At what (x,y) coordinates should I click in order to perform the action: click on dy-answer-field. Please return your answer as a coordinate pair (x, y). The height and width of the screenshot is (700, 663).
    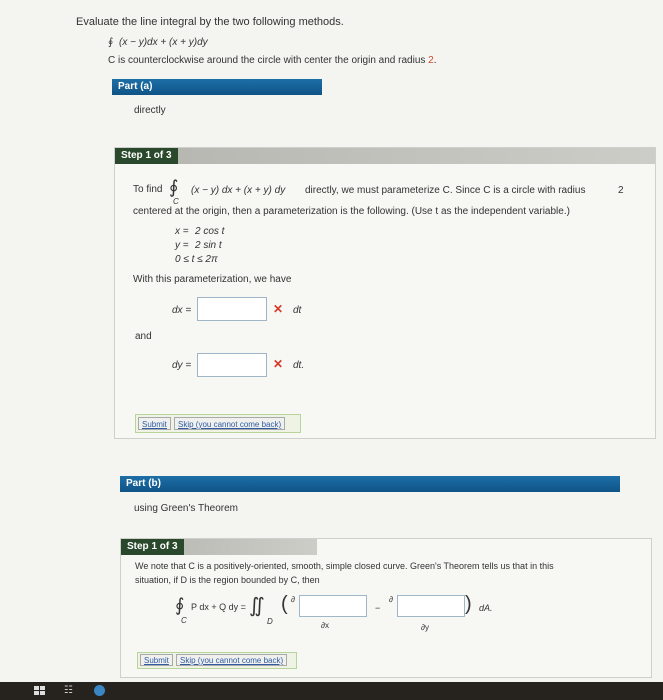
    Looking at the image, I should click on (232, 365).